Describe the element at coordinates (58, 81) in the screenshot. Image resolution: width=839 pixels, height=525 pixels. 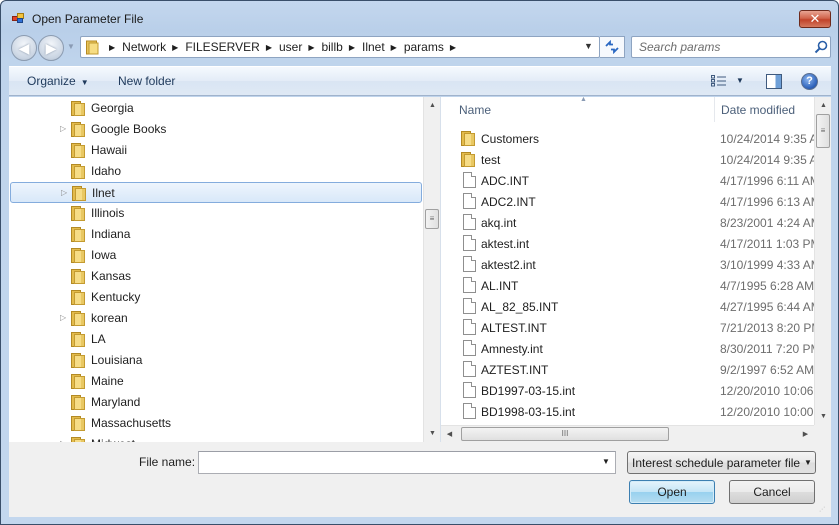
I see `organize-button: Organize ▼` at that location.